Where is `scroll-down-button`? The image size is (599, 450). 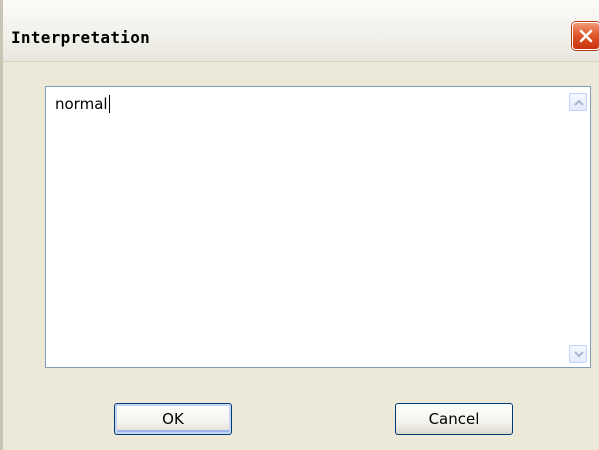
scroll-down-button is located at coordinates (578, 354).